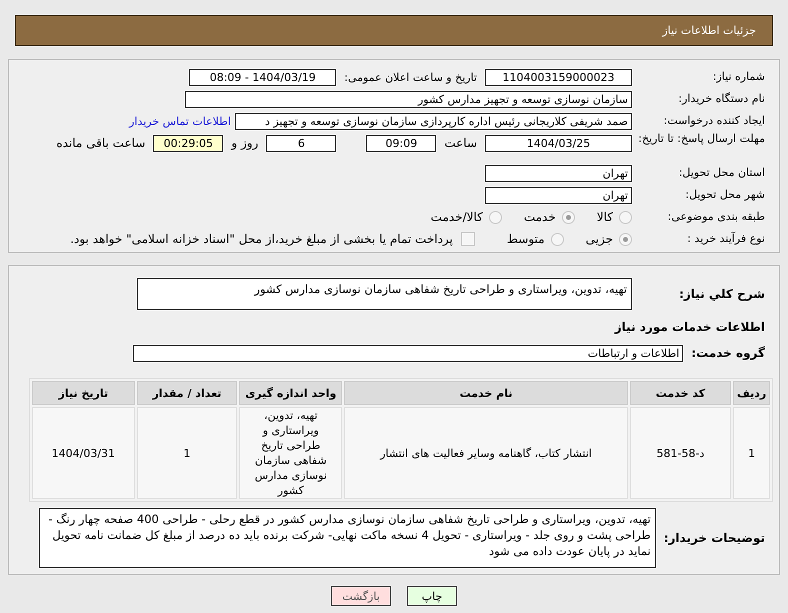  Describe the element at coordinates (401, 143) in the screenshot. I see `deadline-time-field: 09:09` at that location.